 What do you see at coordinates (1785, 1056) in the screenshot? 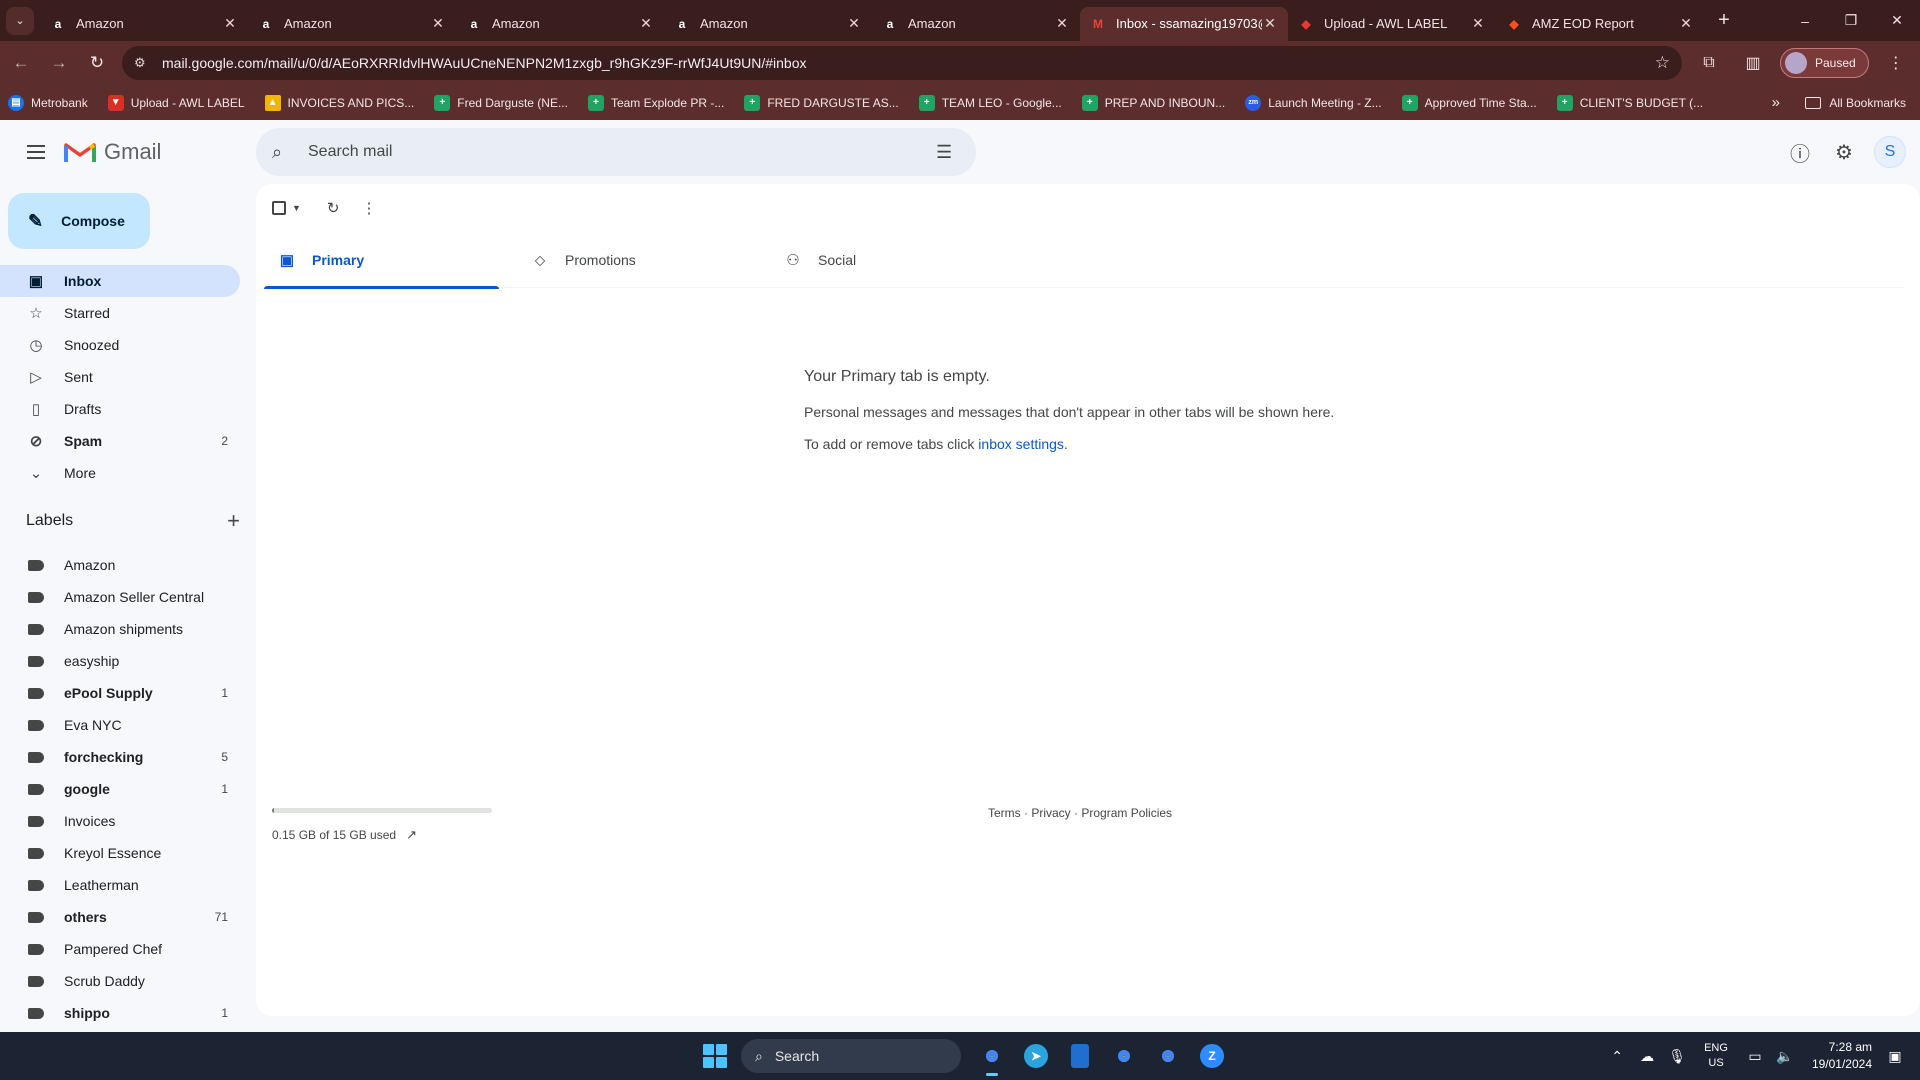
I see `volume-icon: 🔈` at bounding box center [1785, 1056].